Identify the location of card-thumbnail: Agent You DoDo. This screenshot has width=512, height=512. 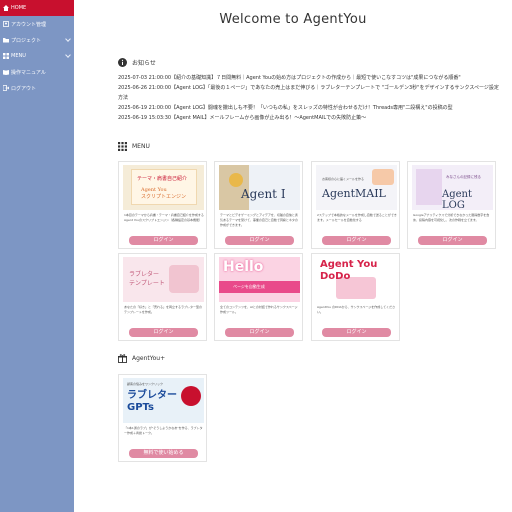
(356, 279).